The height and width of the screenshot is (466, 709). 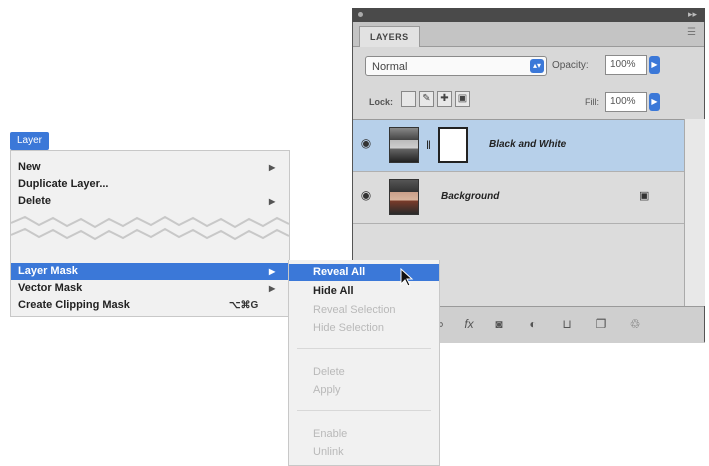 I want to click on menu-item-label: Layer Mask, so click(x=48, y=271).